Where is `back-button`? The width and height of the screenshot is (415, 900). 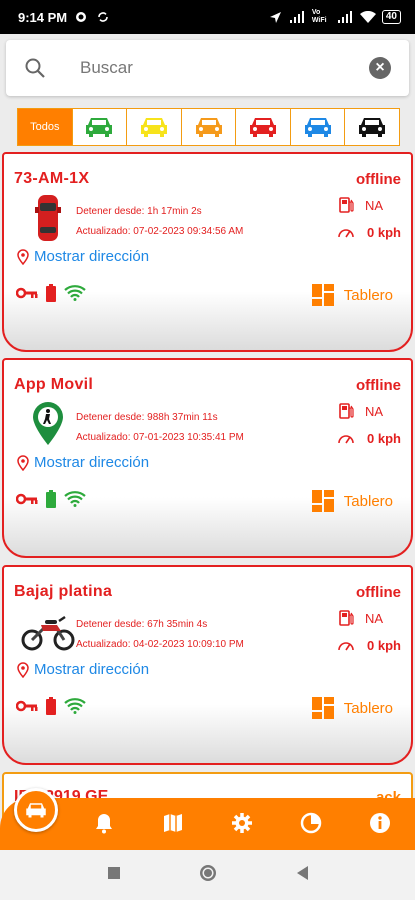 back-button is located at coordinates (302, 875).